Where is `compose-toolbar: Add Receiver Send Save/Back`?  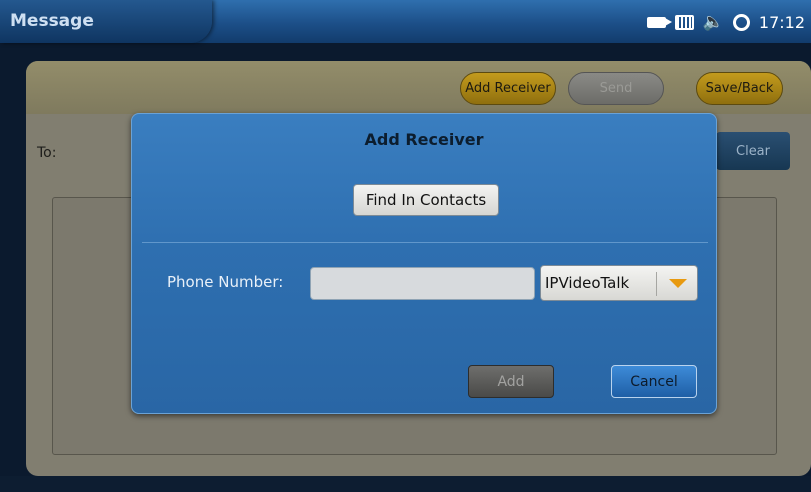 compose-toolbar: Add Receiver Send Save/Back is located at coordinates (418, 87).